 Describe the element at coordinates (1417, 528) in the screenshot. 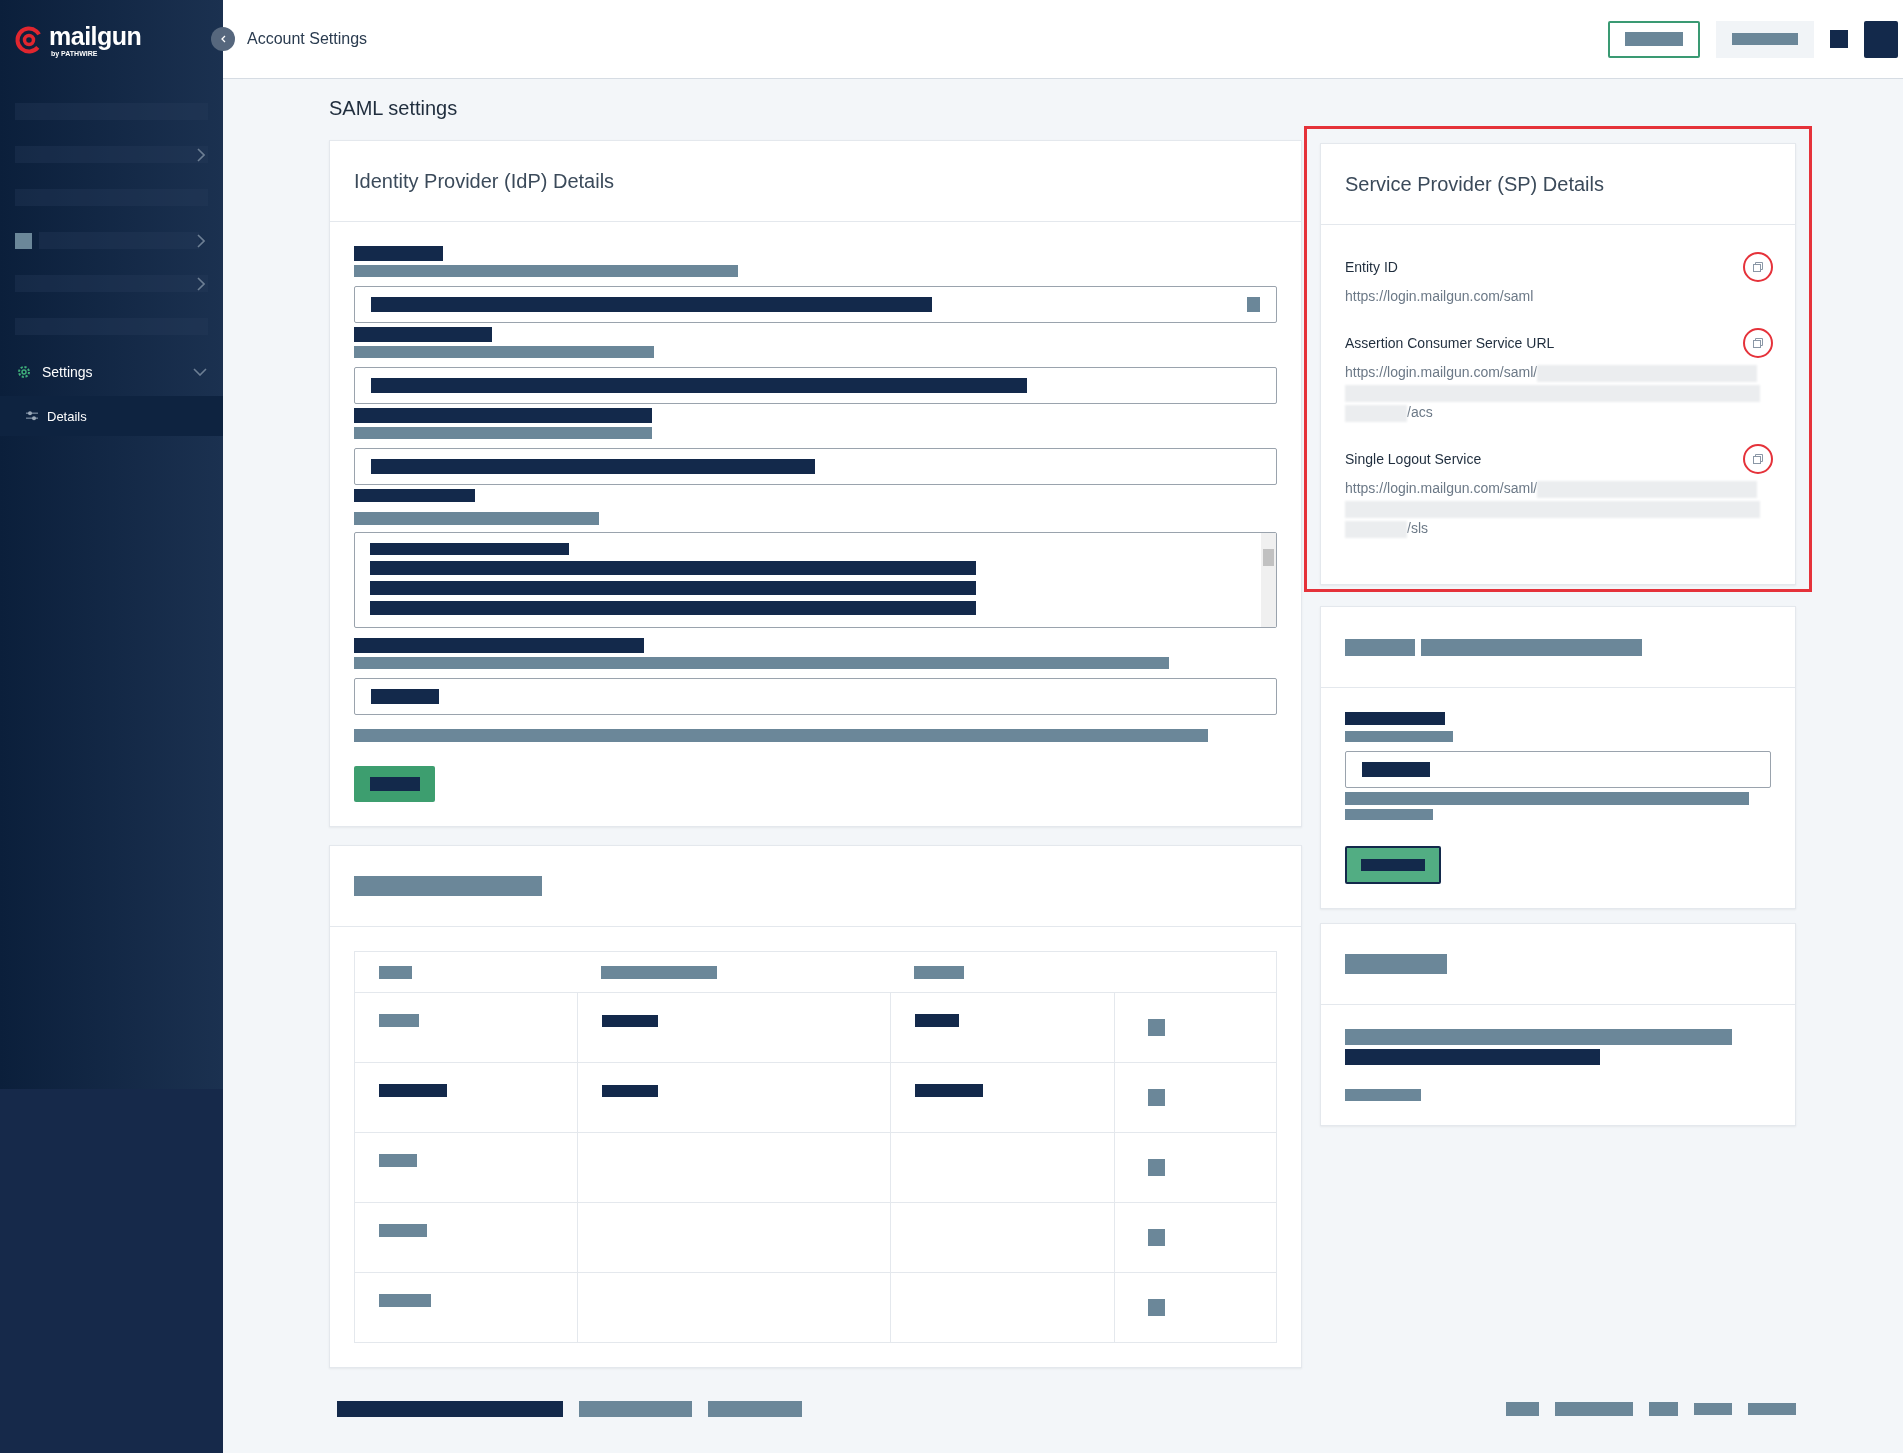

I see `url-text: /sls` at that location.